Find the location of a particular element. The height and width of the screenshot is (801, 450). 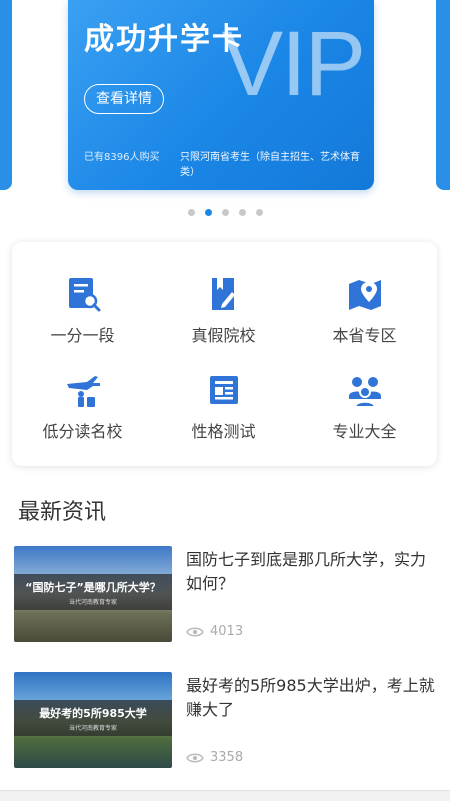

feature-verify-college: 真假院校 is located at coordinates (223, 297).